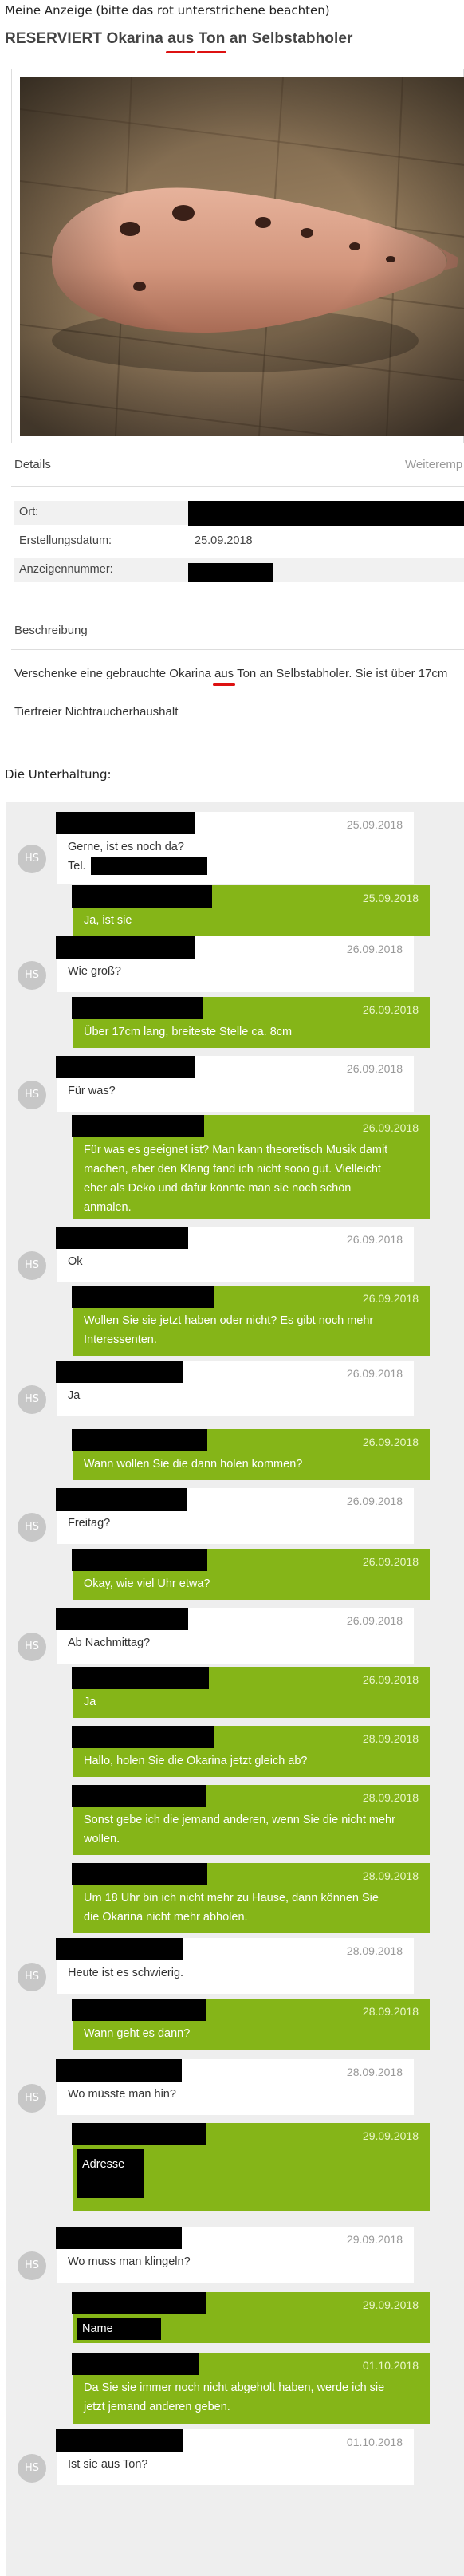 The height and width of the screenshot is (2576, 464). Describe the element at coordinates (238, 649) in the screenshot. I see `divider` at that location.